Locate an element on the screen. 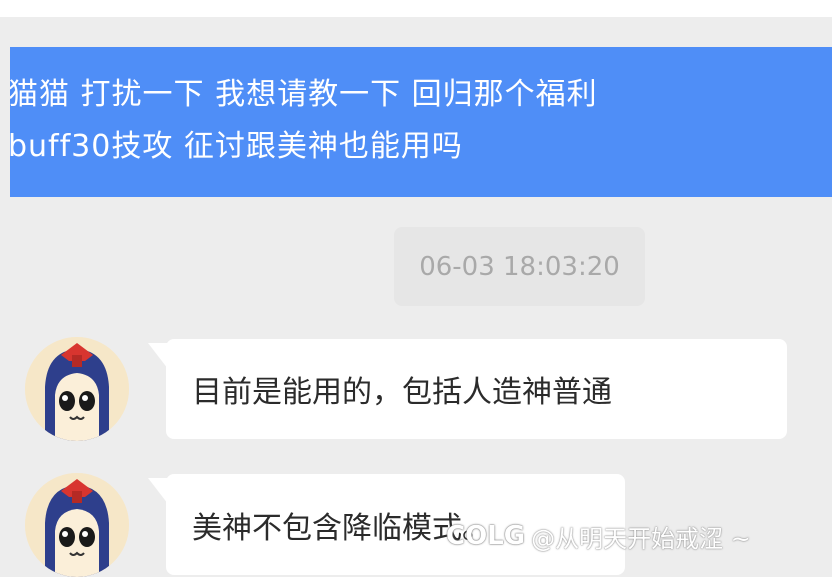  incoming-message-bubble: 目前是能用的，包括人造神普通 is located at coordinates (467, 389).